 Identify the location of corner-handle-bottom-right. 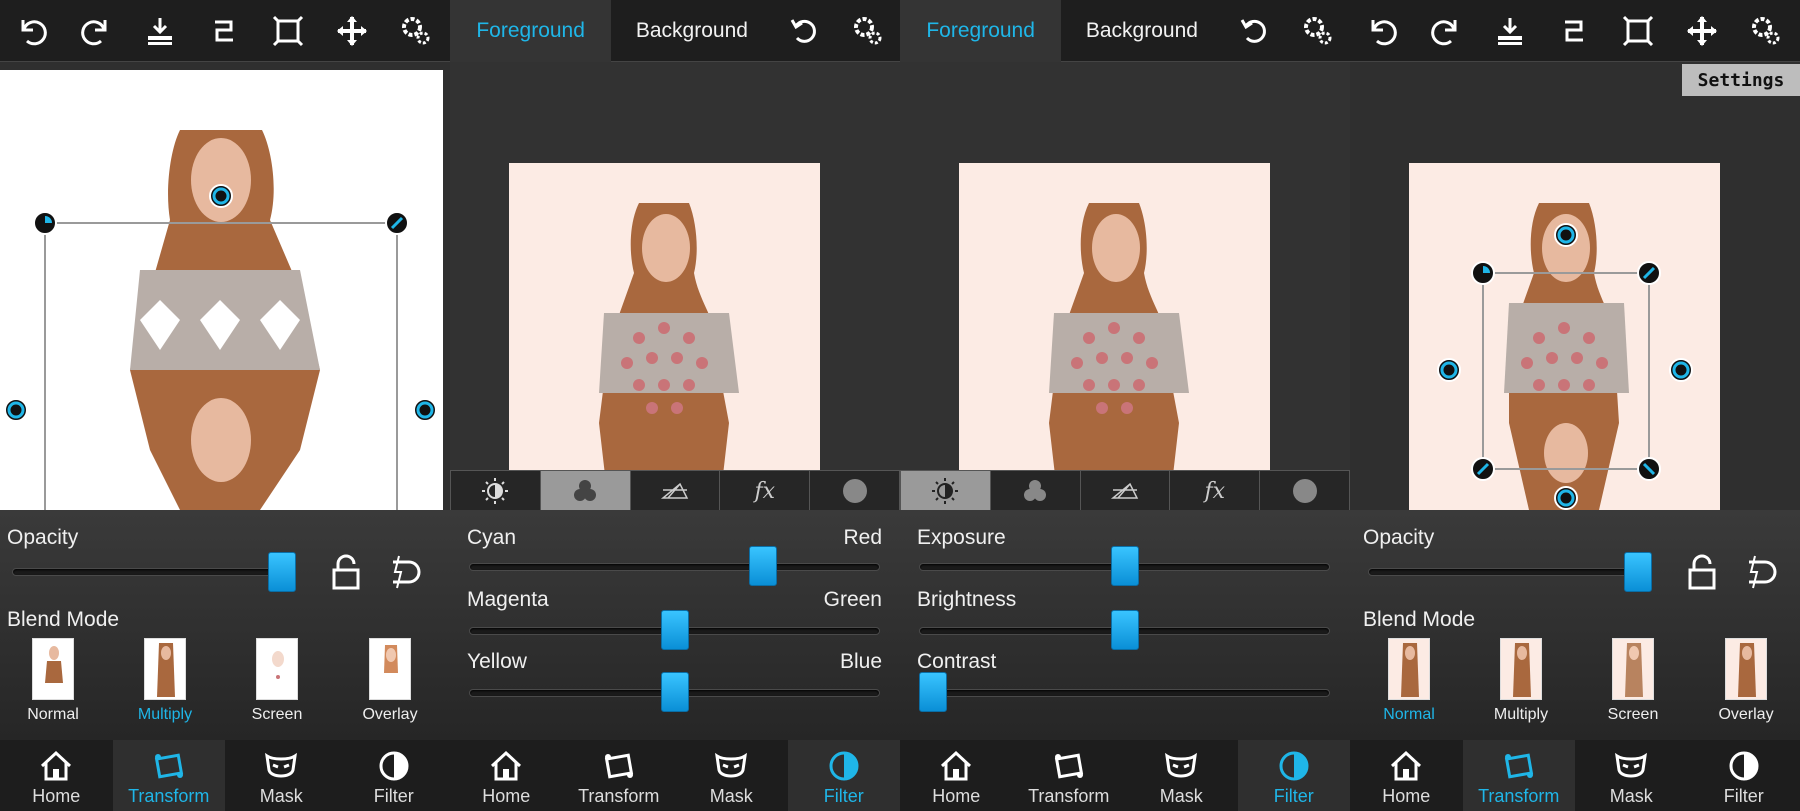
(1649, 469).